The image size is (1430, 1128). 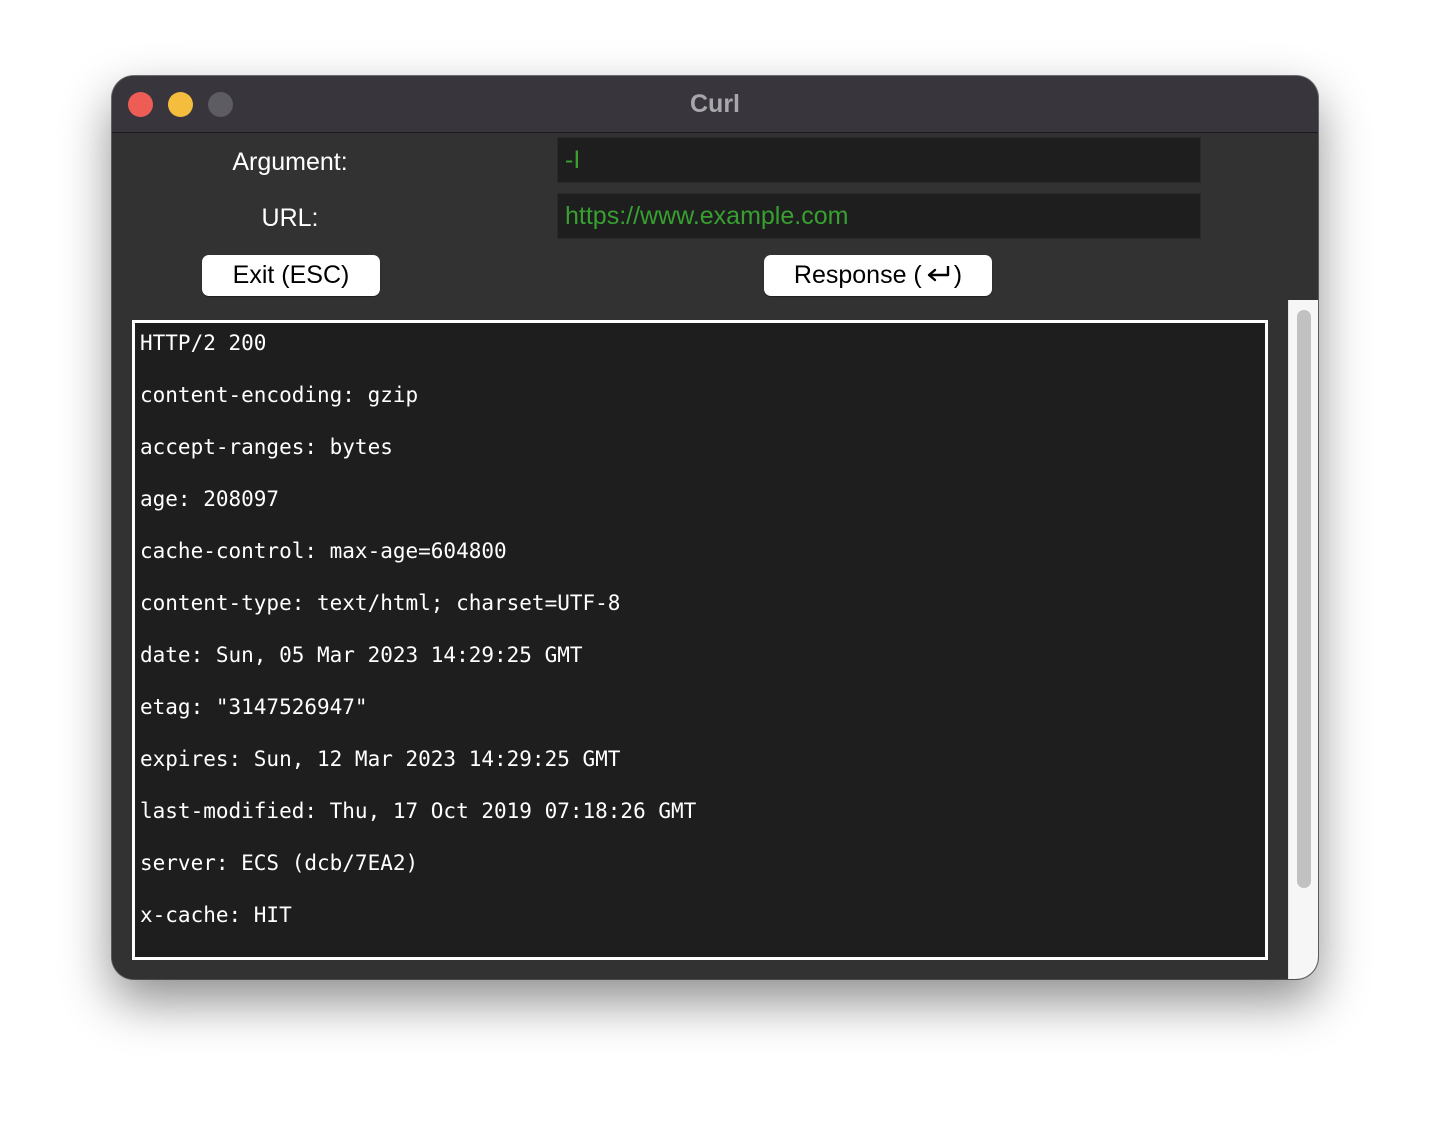 What do you see at coordinates (879, 216) in the screenshot?
I see `url-input: https://www.example.com` at bounding box center [879, 216].